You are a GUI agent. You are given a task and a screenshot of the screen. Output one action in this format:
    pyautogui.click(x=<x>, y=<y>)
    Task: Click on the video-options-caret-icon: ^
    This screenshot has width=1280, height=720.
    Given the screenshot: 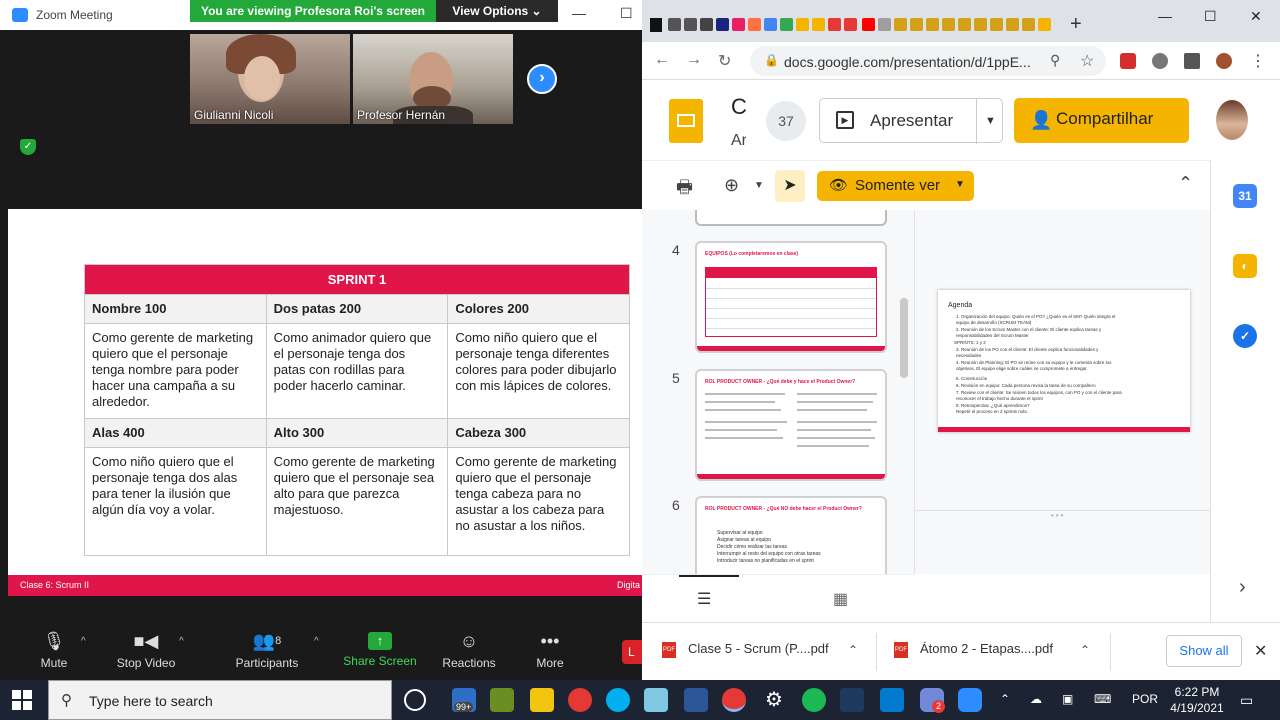 What is the action you would take?
    pyautogui.click(x=181, y=641)
    